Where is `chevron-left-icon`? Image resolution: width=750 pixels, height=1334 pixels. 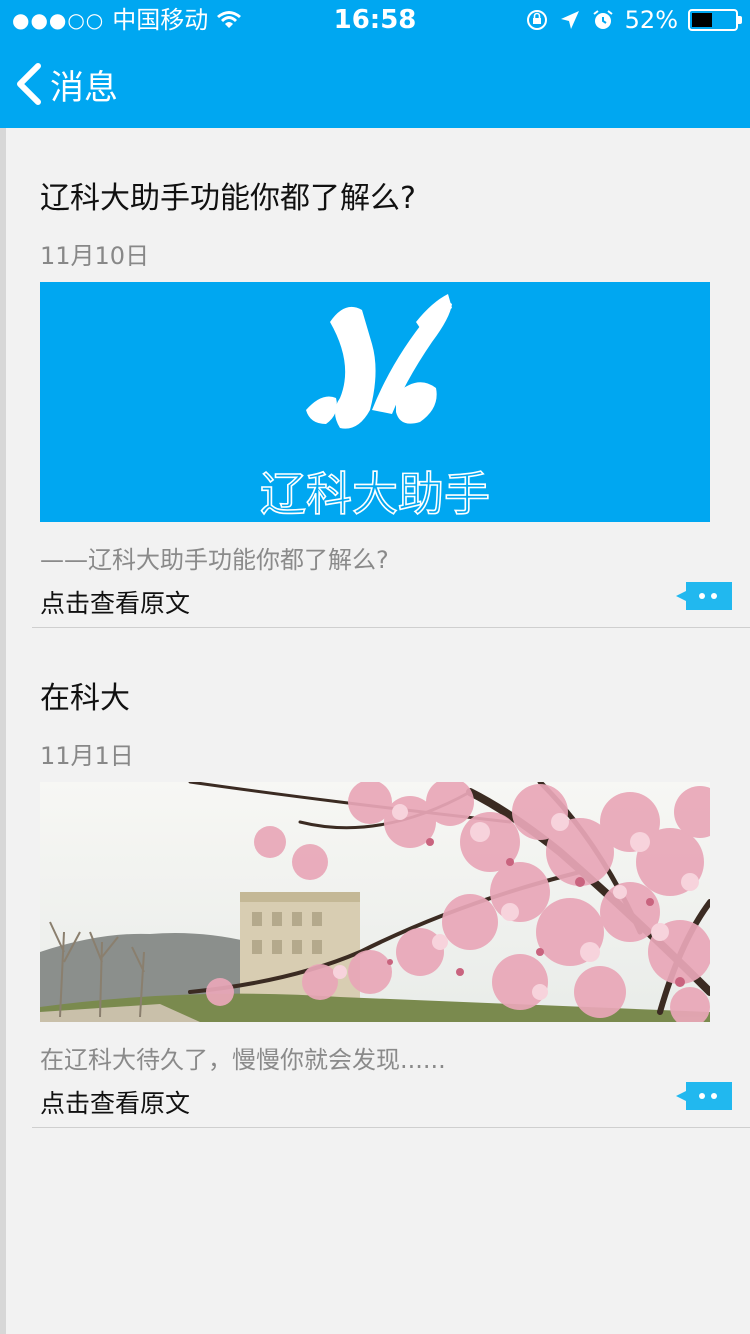 chevron-left-icon is located at coordinates (29, 84).